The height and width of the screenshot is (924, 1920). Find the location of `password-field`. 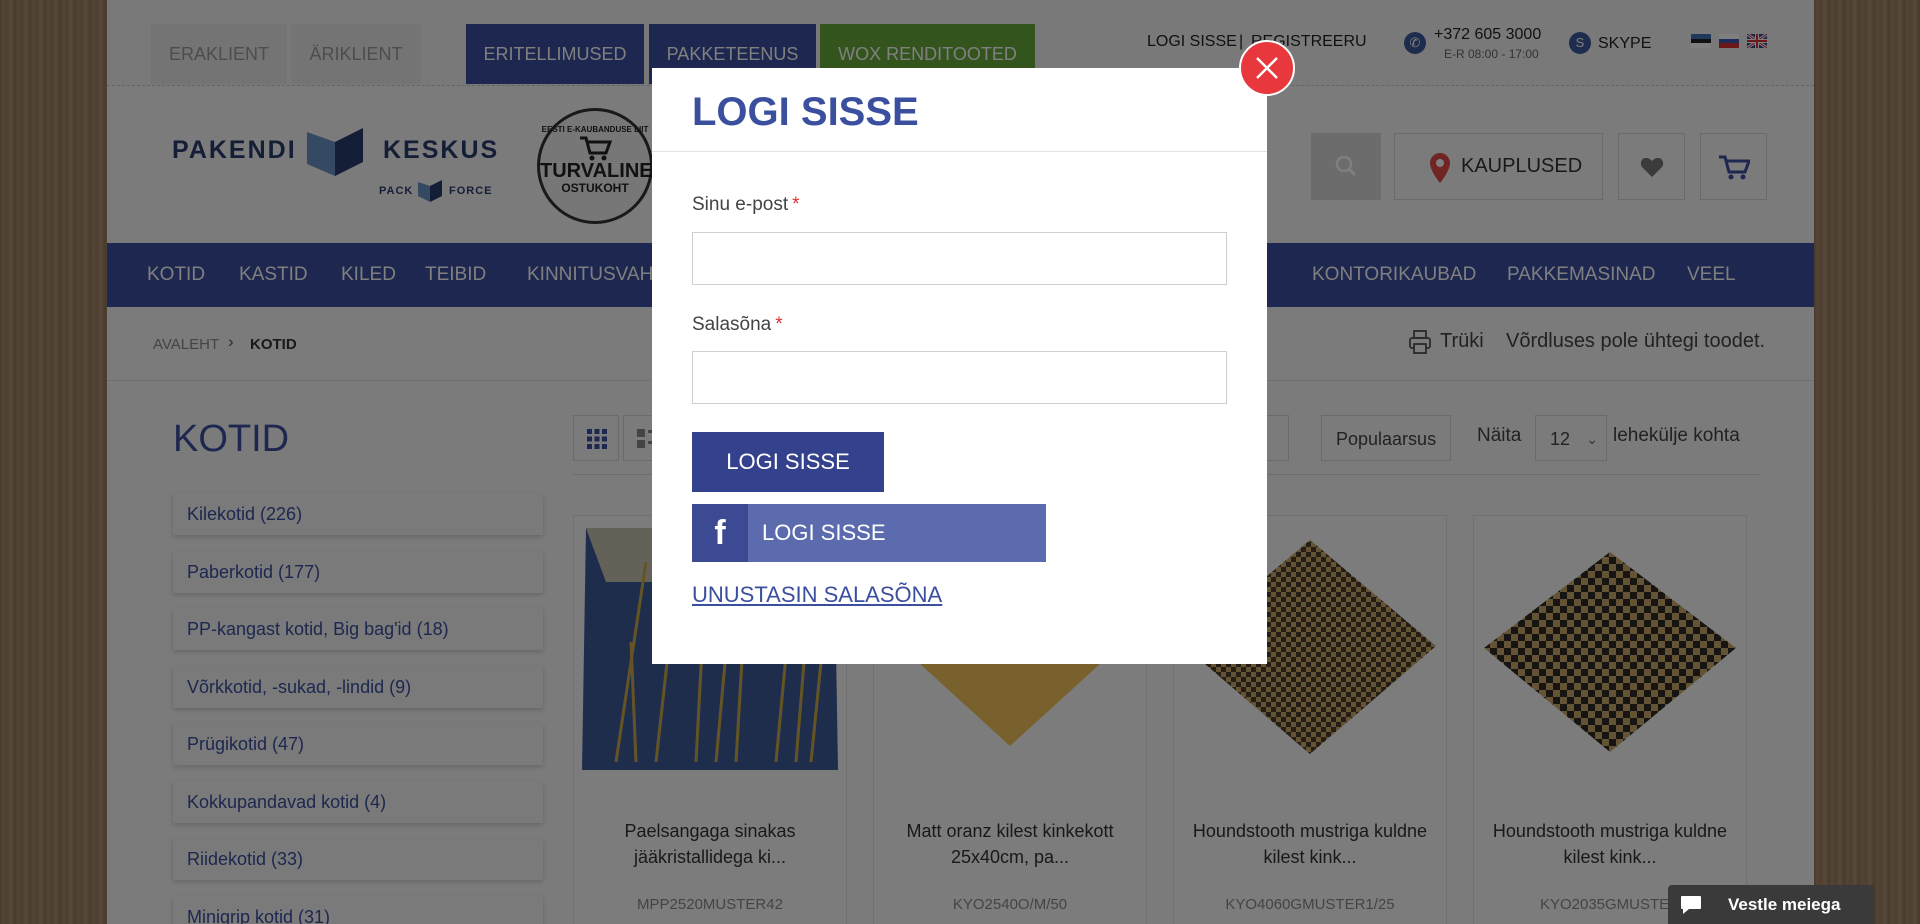

password-field is located at coordinates (959, 377).